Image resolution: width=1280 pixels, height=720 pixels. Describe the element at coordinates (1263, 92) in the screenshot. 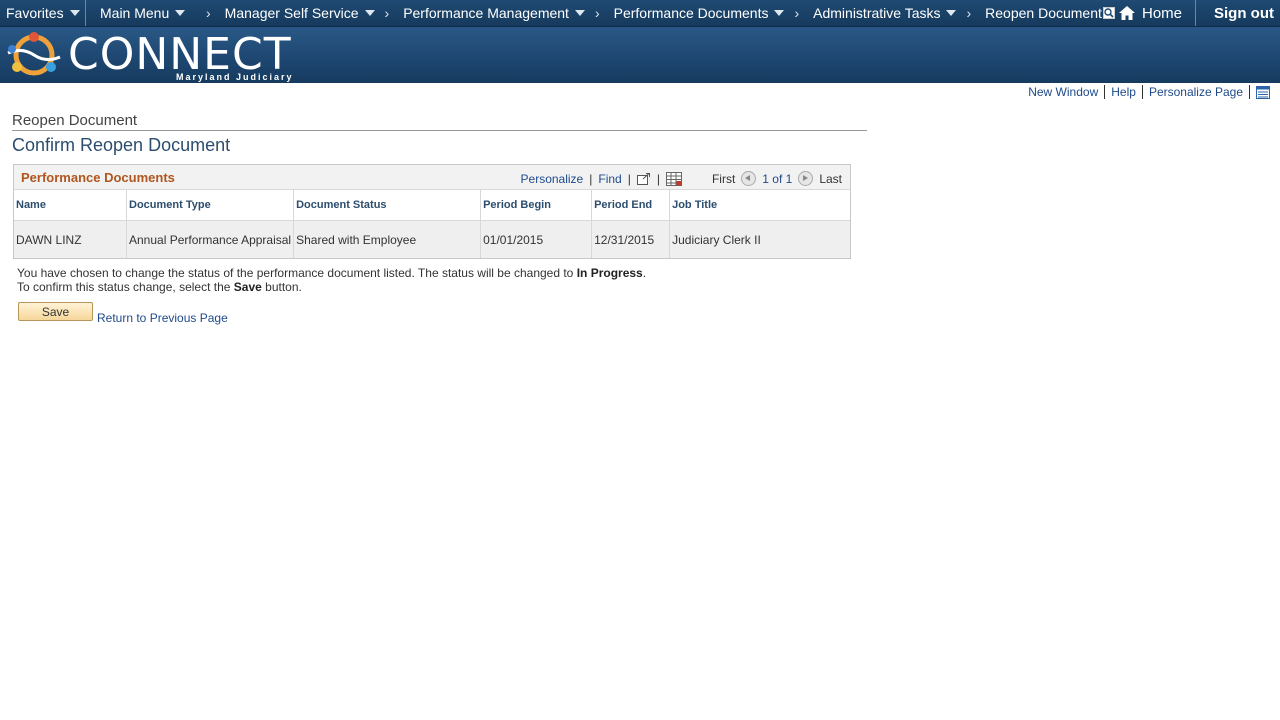

I see `page-layout-icon` at that location.